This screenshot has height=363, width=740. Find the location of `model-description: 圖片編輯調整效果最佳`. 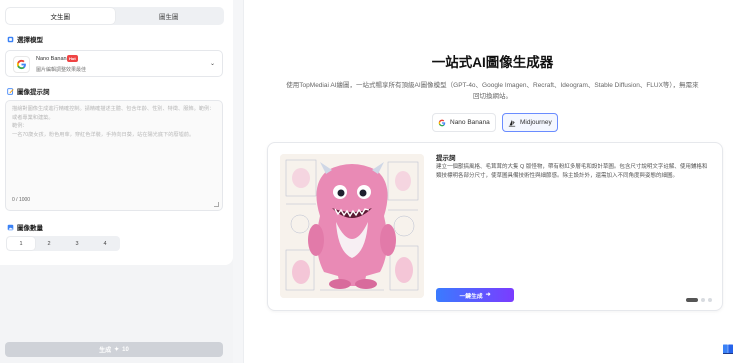

model-description: 圖片編輯調整效果最佳 is located at coordinates (61, 70).